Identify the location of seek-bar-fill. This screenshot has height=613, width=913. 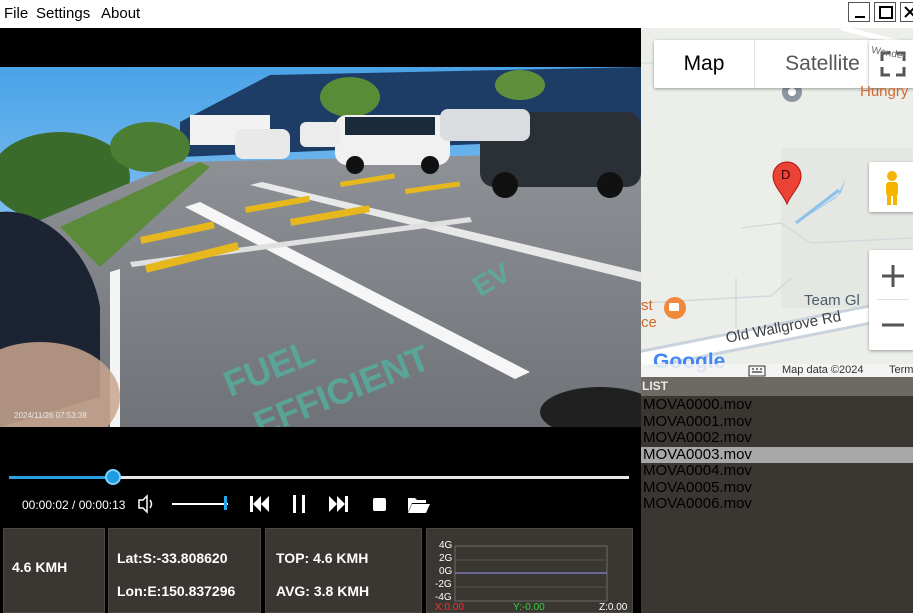
(61, 477).